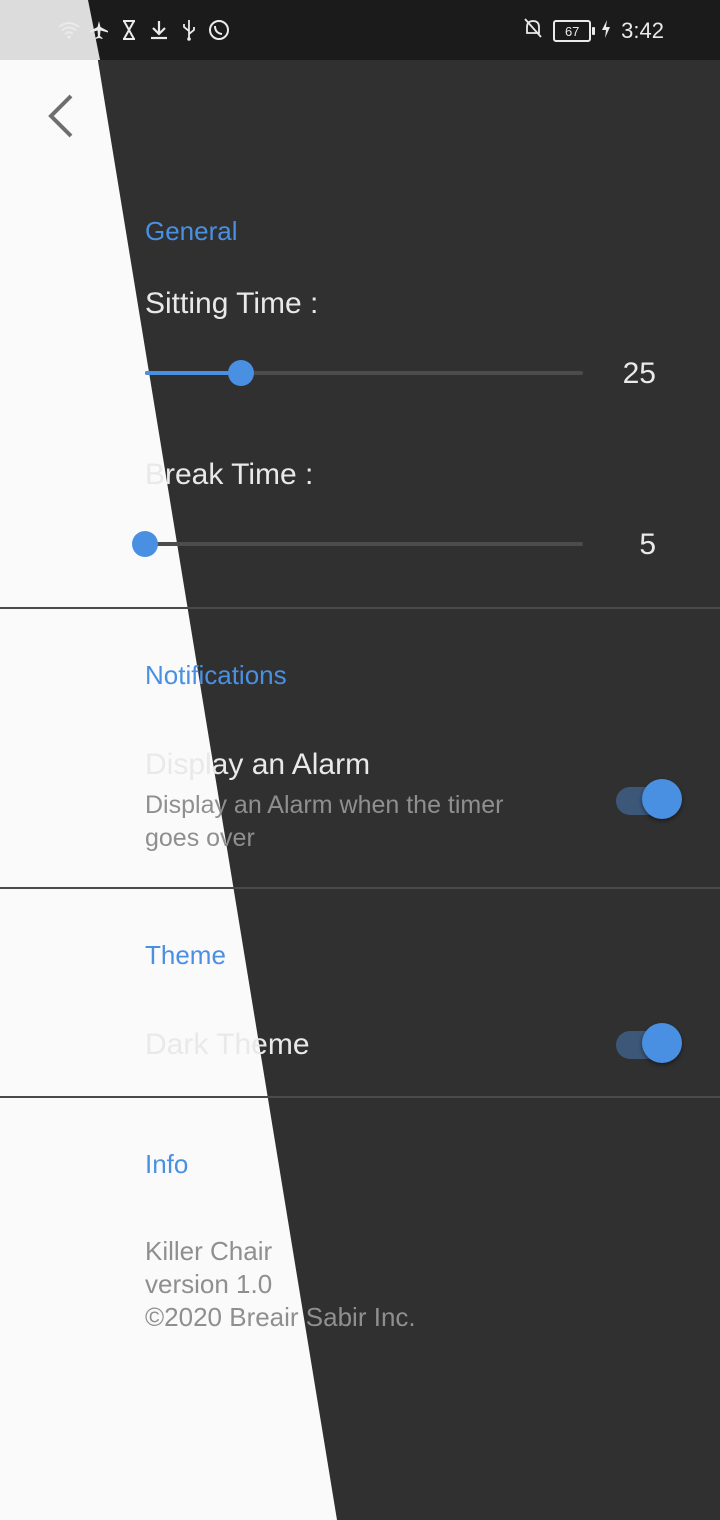  I want to click on sitting-time-label: Sitting Time :, so click(232, 303).